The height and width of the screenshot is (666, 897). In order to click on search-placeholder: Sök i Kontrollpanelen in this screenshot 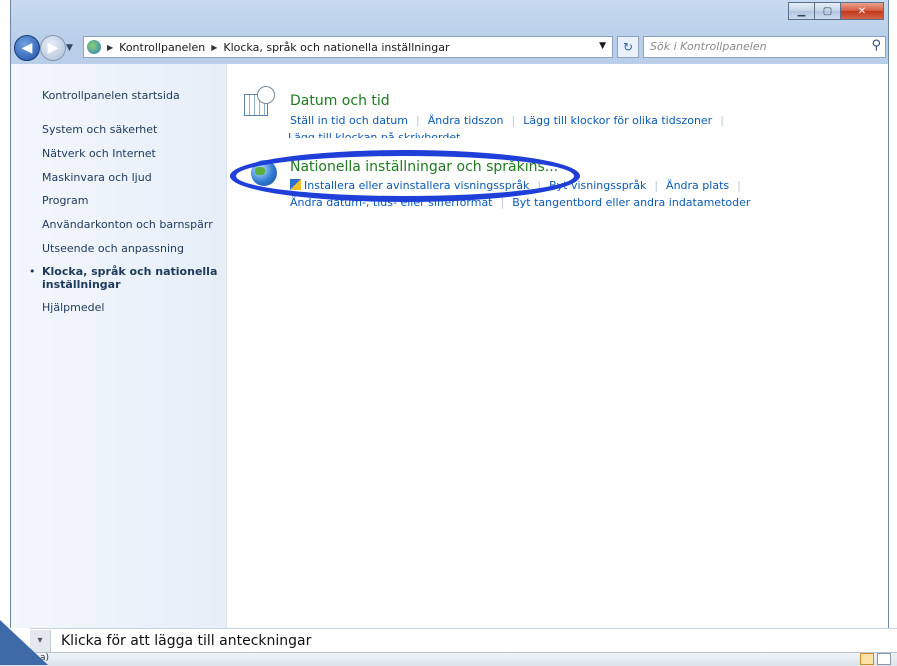, I will do `click(708, 46)`.